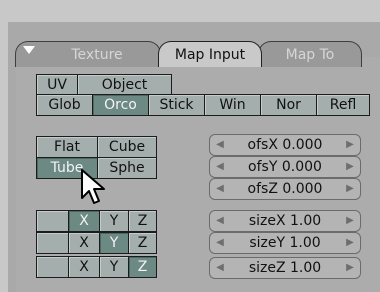  What do you see at coordinates (262, 145) in the screenshot?
I see `ofsx-label: ofsX` at bounding box center [262, 145].